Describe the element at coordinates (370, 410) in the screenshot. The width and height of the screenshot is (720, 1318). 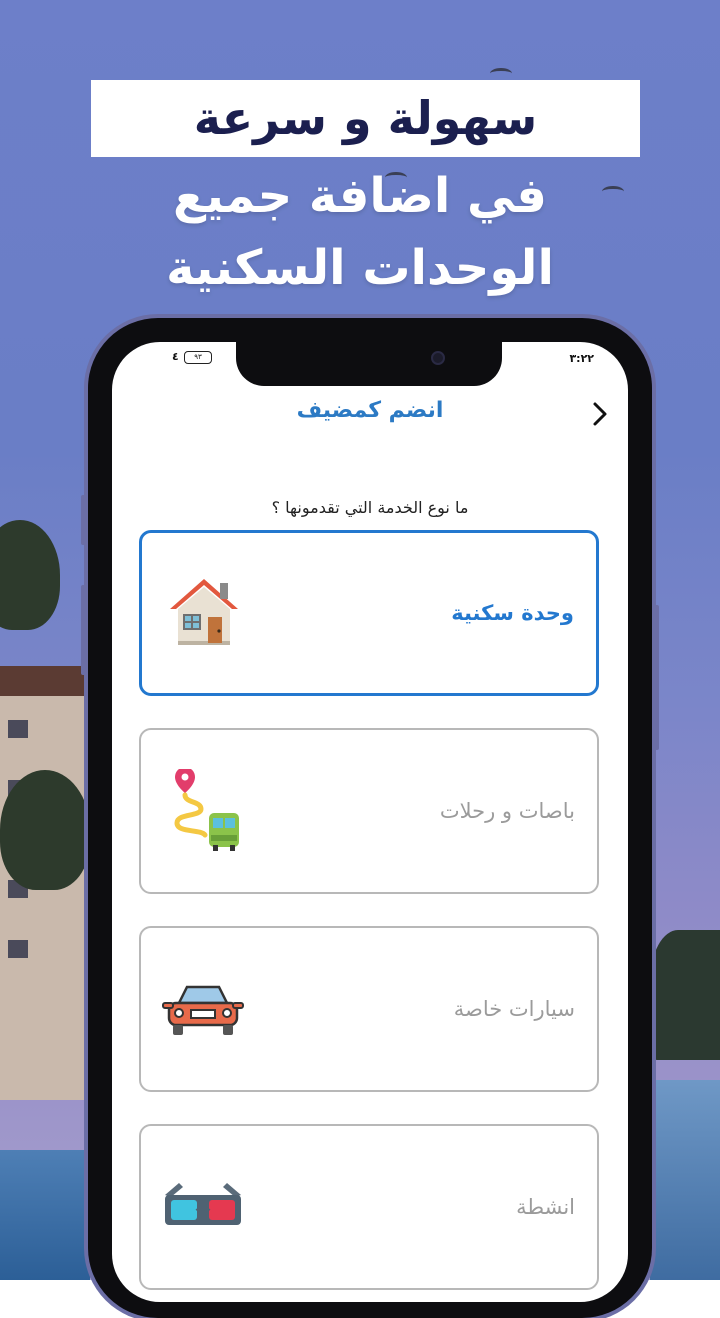
I see `page-title: انضم كمضيف` at that location.